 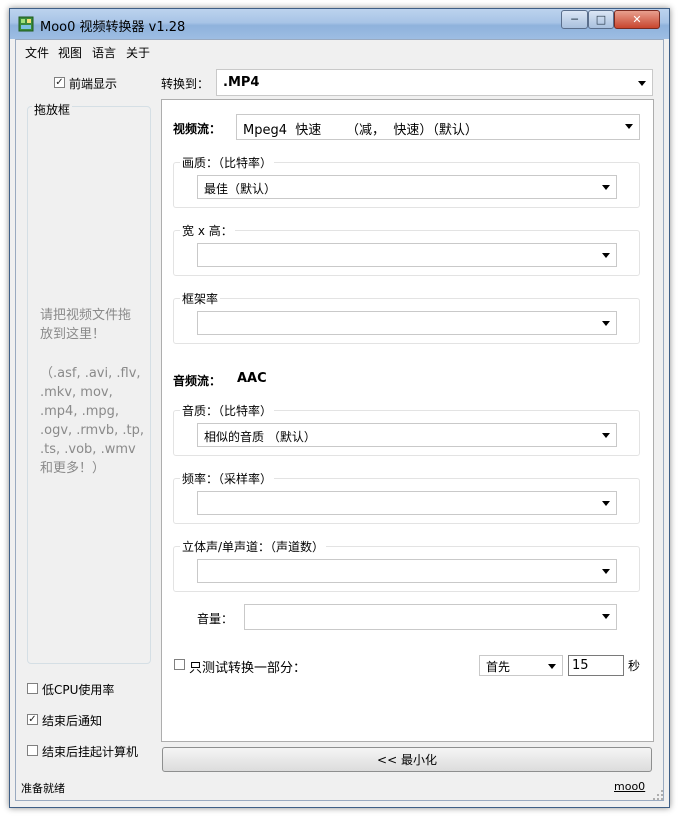 What do you see at coordinates (185, 84) in the screenshot?
I see `convert-to-label: 转换到：` at bounding box center [185, 84].